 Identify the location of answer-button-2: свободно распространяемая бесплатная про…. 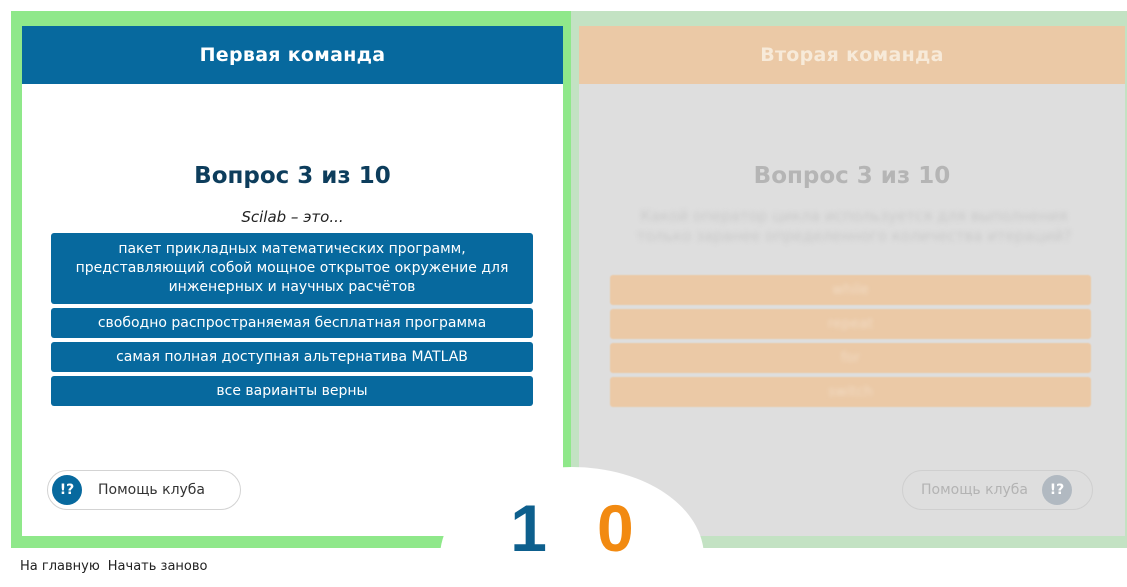
(292, 323).